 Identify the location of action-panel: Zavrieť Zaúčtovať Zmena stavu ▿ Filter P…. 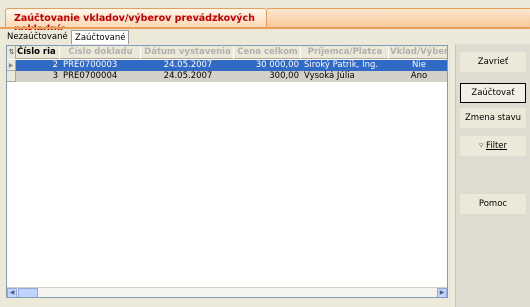
(492, 175).